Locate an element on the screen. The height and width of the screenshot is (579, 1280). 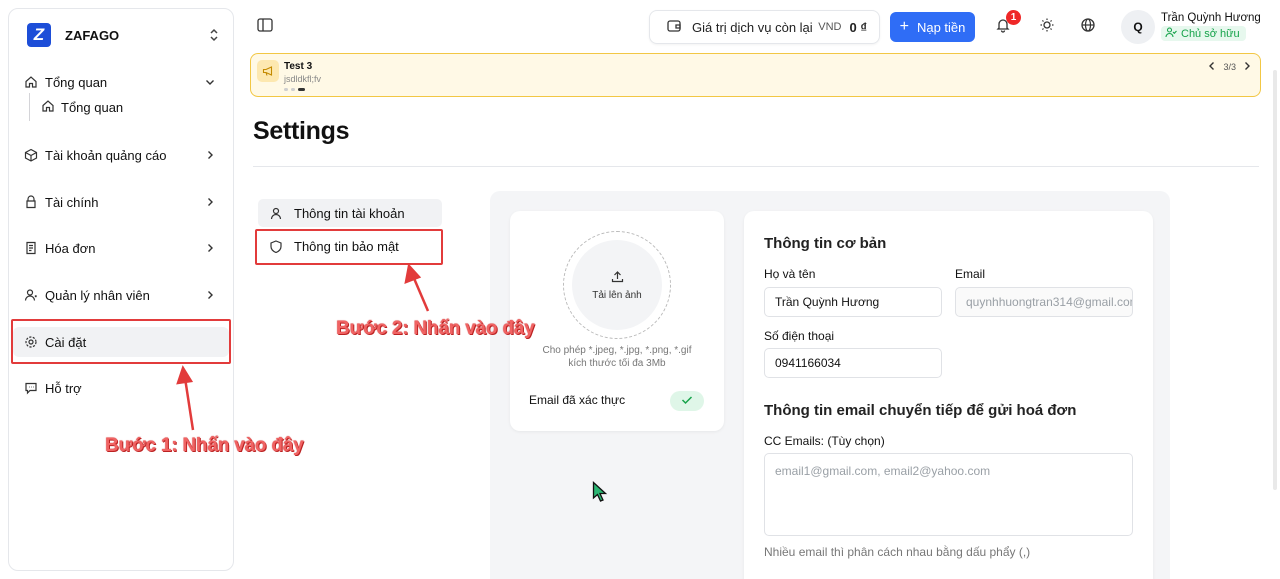
step2-annotation: Bước 2: Nhấn vào đây is located at coordinates (435, 328).